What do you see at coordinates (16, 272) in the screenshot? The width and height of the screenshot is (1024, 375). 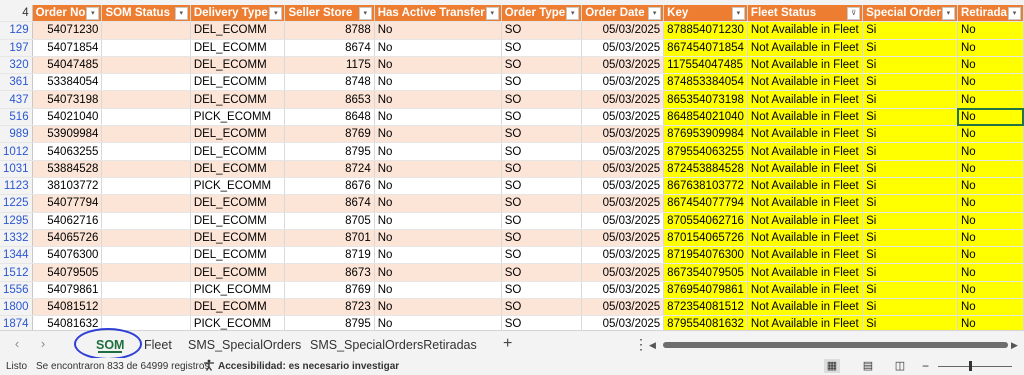 I see `row-number: 1512` at bounding box center [16, 272].